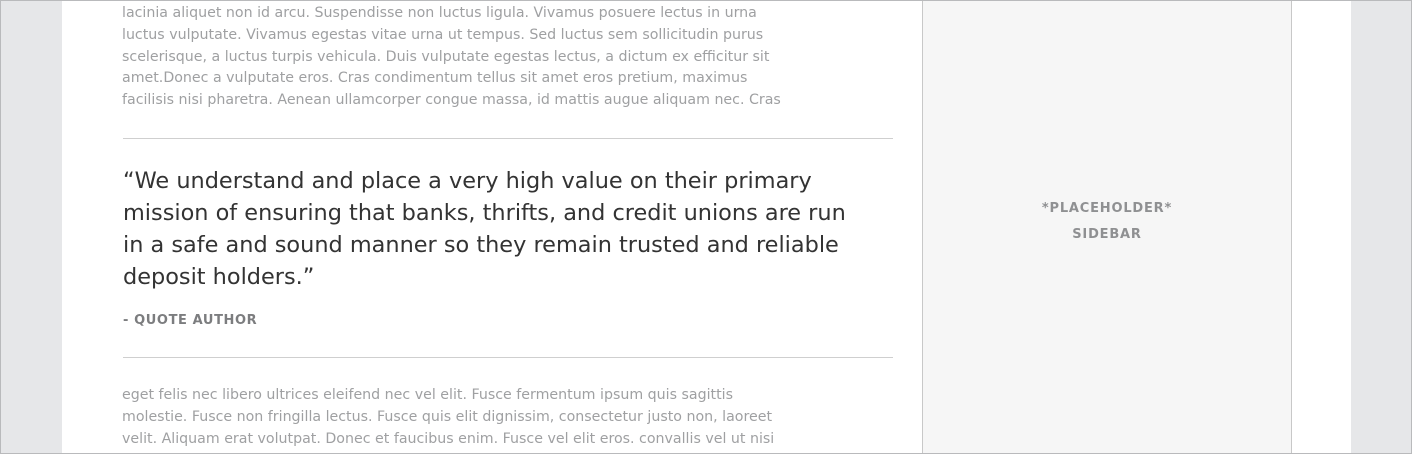 This screenshot has height=454, width=1412. Describe the element at coordinates (1107, 222) in the screenshot. I see `sidebar-placeholder-label: *PLACEHOLDER* SIDEBAR` at that location.